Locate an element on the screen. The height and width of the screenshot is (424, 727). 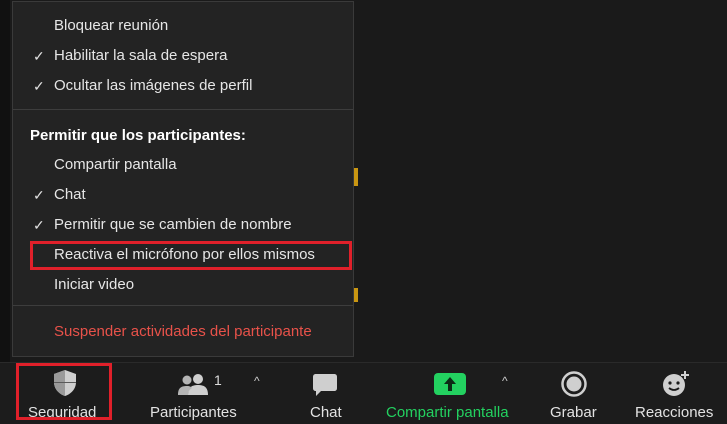
menu-item-label: Suspender actividades del participante is located at coordinates (183, 331).